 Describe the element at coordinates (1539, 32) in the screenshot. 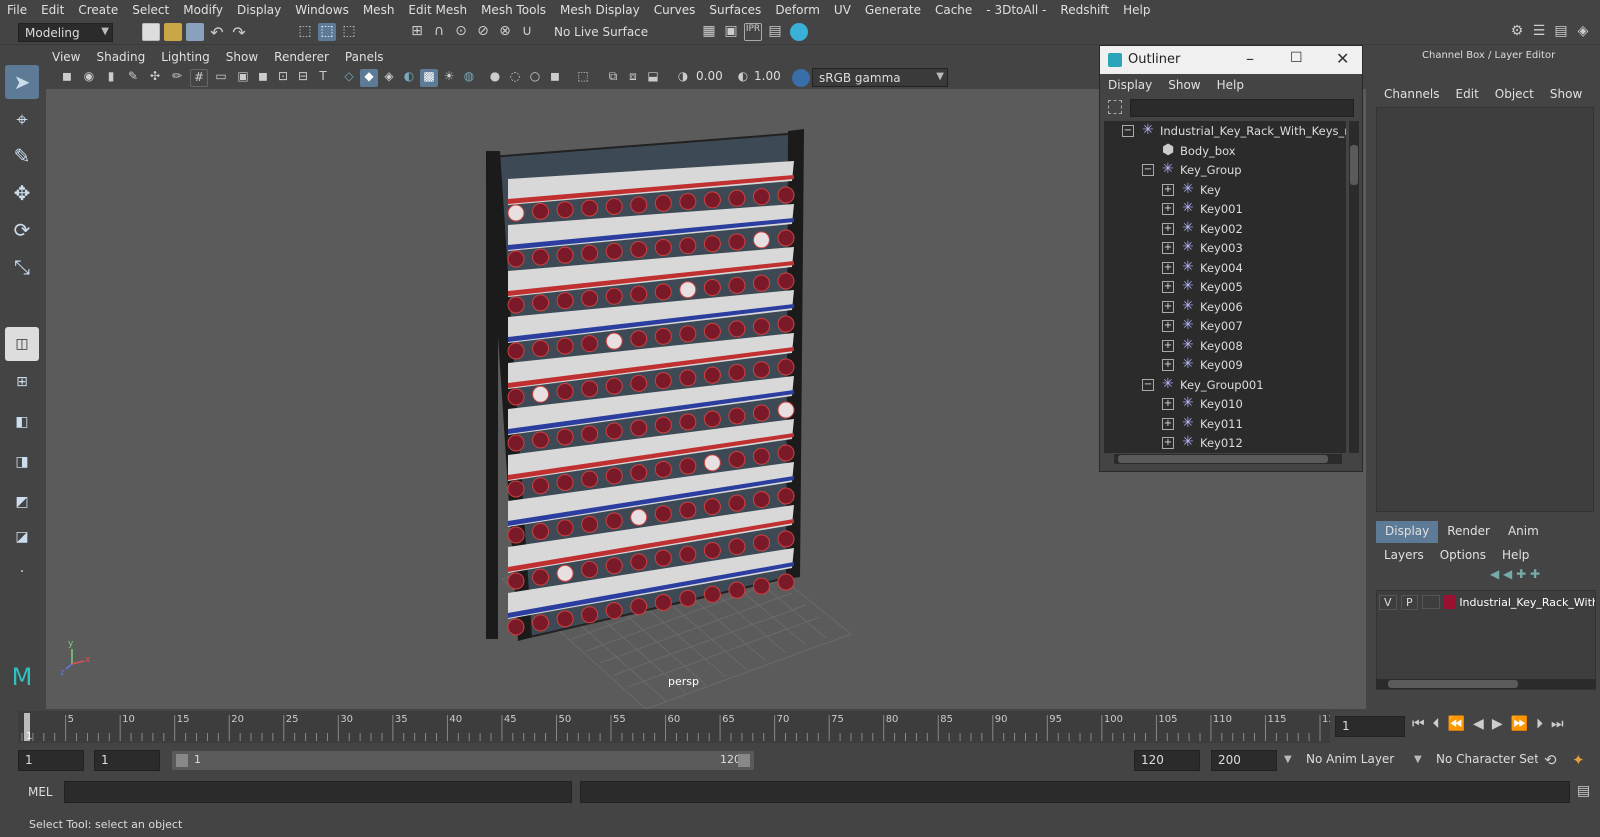

I see `sidebar-toggle-icon: ☰` at that location.